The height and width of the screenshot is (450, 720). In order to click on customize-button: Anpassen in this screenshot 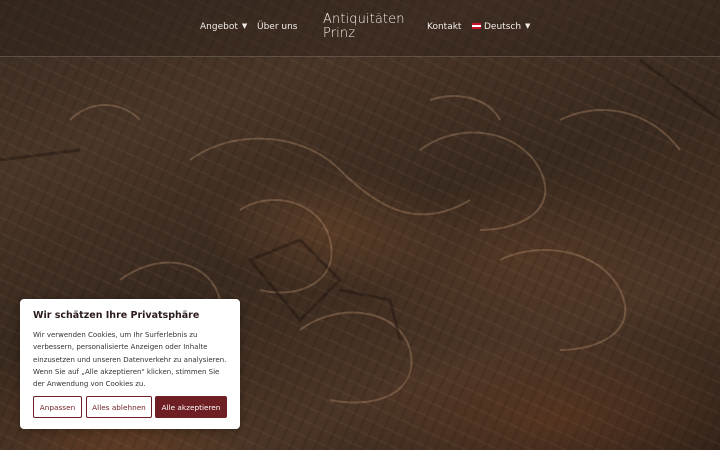, I will do `click(57, 407)`.